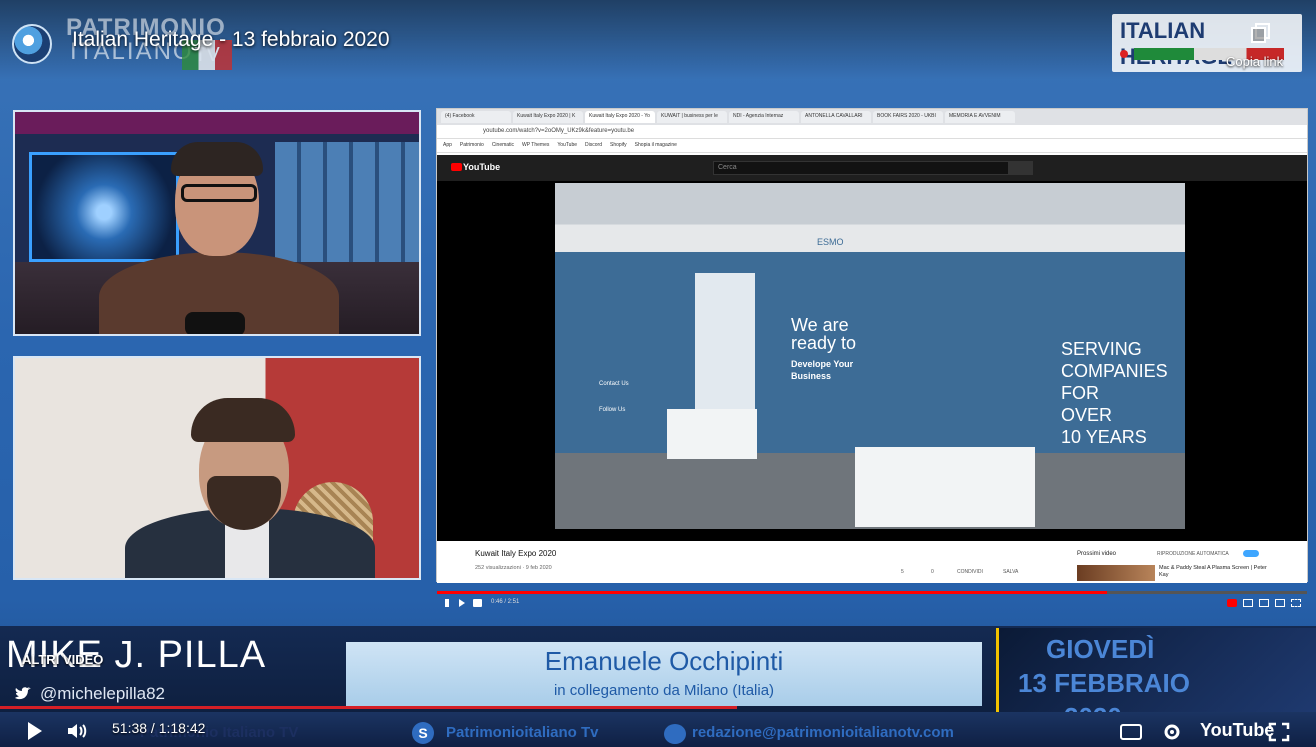  What do you see at coordinates (861, 168) in the screenshot?
I see `youtube-search-input: Cerca` at bounding box center [861, 168].